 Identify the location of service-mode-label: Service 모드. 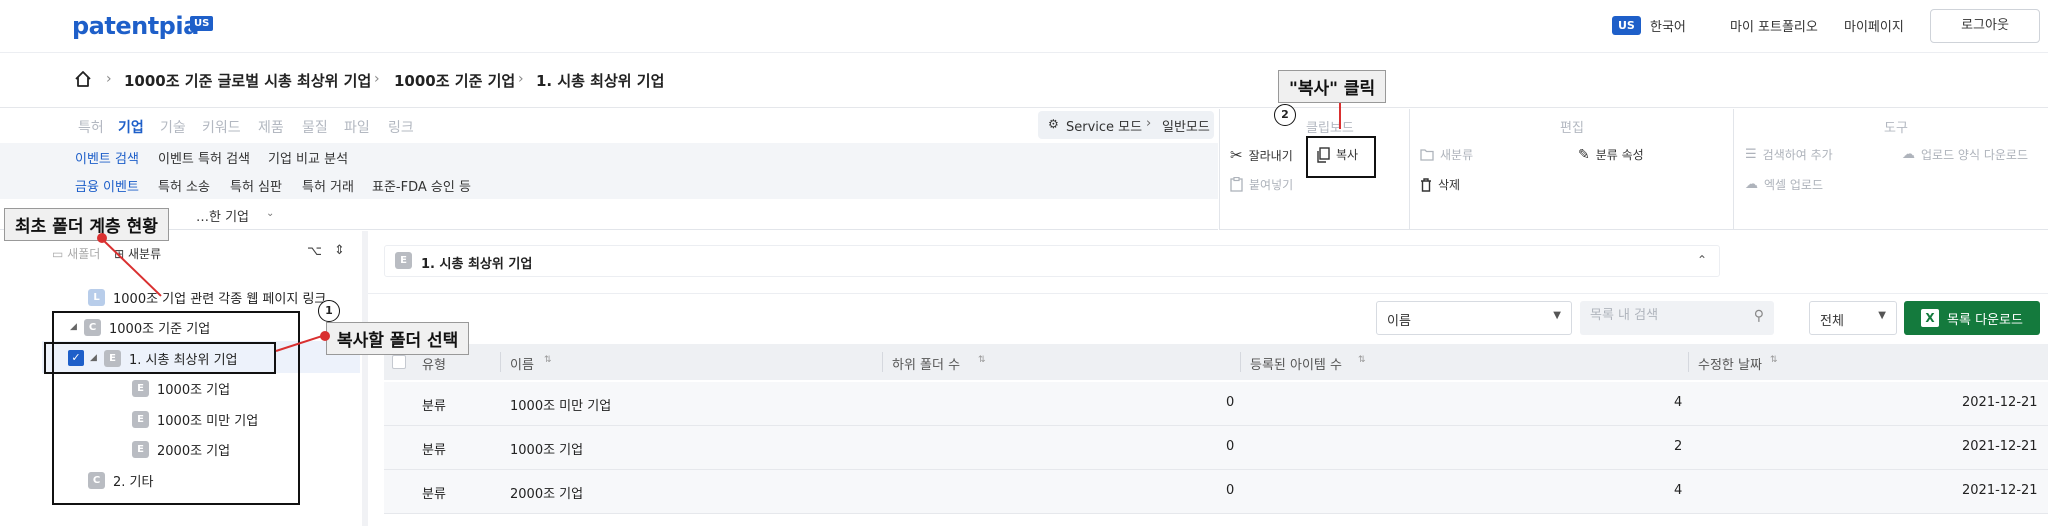
(1104, 125).